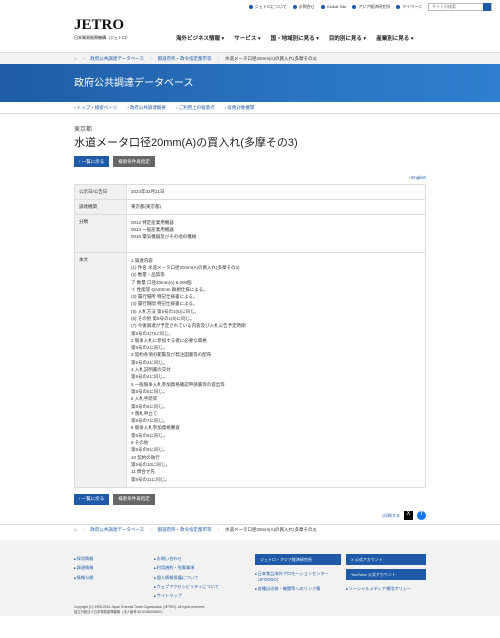  I want to click on gnav-by-industry: 産業別に見る ▾, so click(394, 39).